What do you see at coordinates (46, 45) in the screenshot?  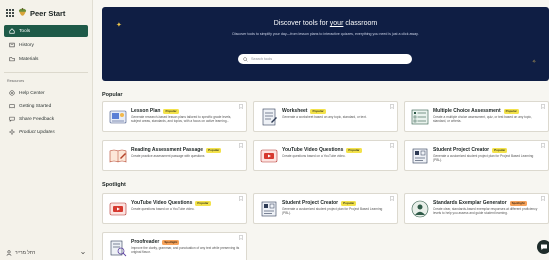 I see `sidebar-item-history: History` at bounding box center [46, 45].